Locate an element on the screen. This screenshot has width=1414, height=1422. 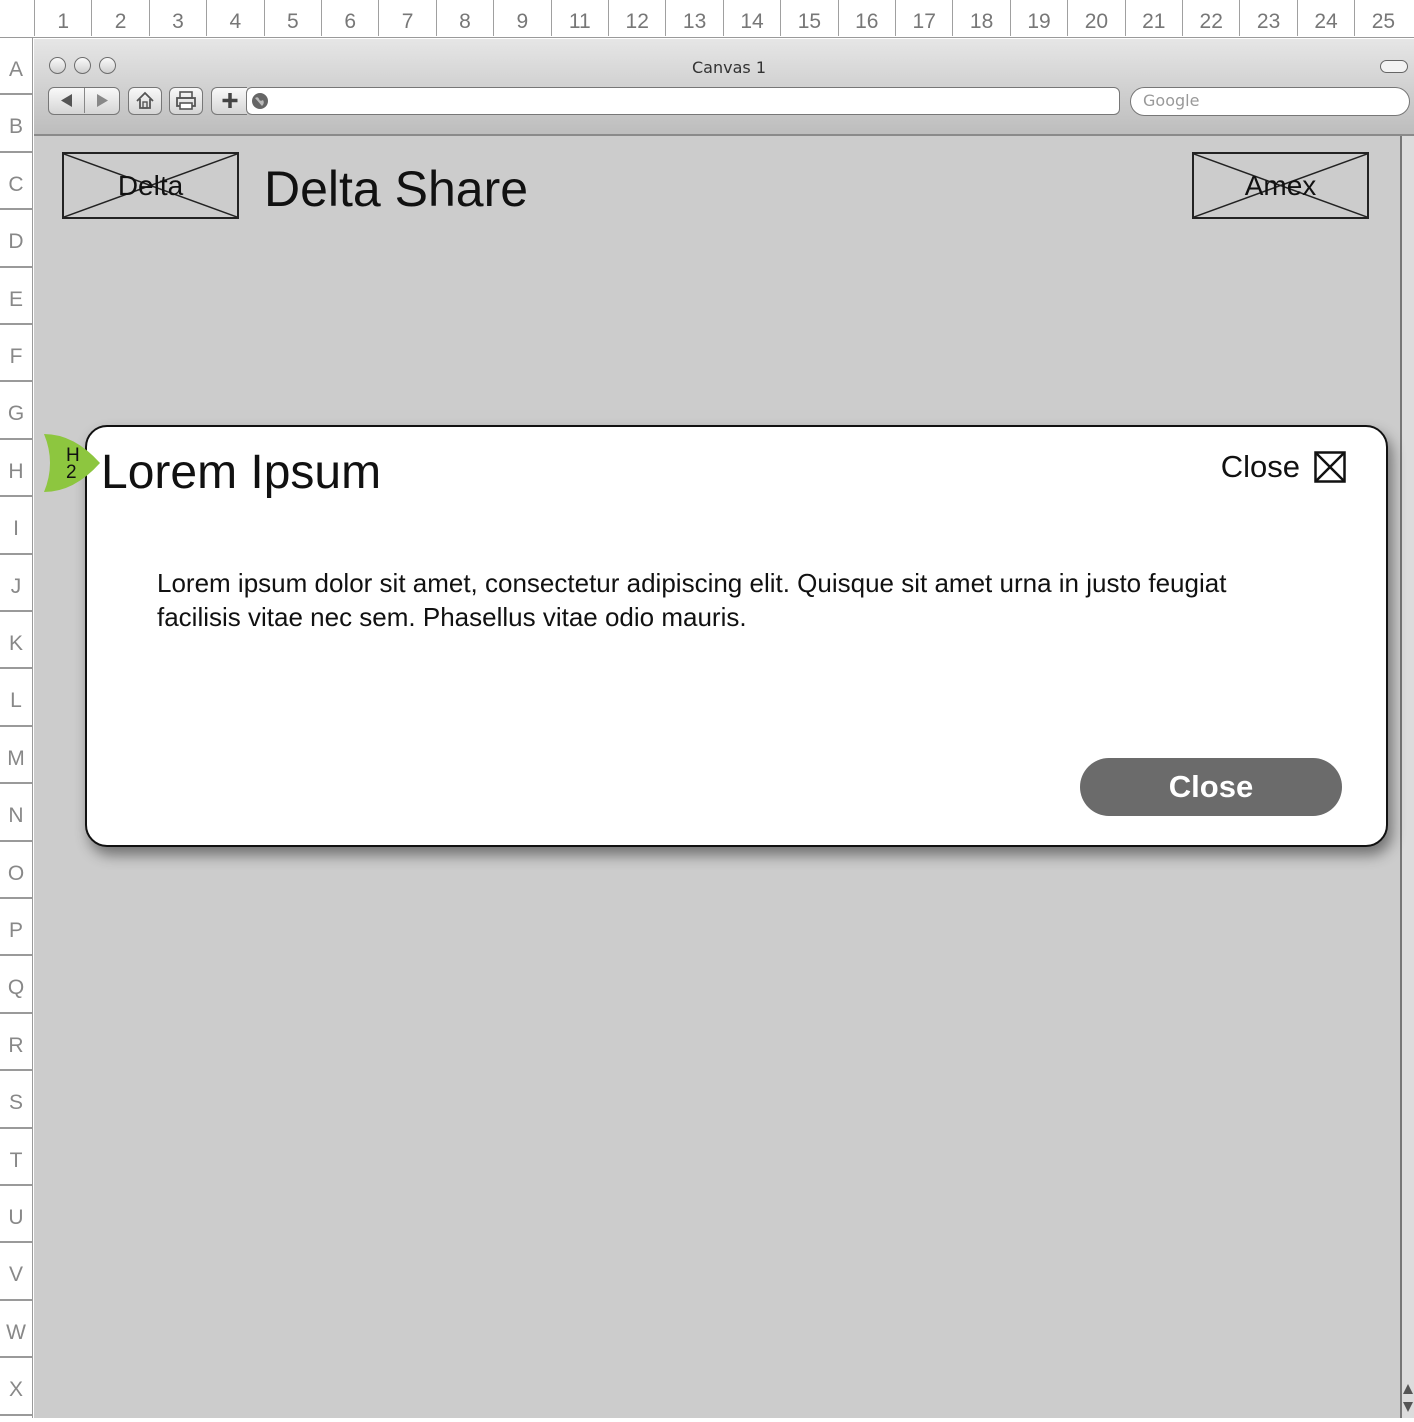
ruler-column-label: 5 is located at coordinates (292, 18).